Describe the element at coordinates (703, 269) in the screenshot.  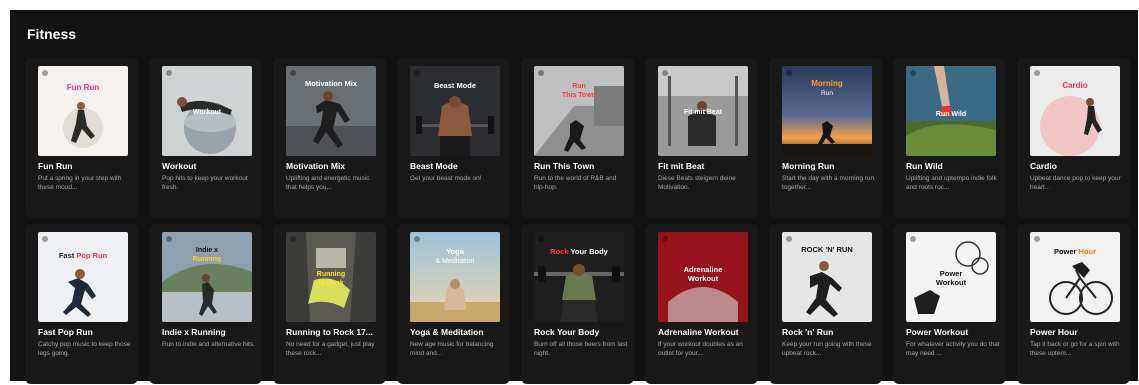
I see `svg-text: Adrenaline` at that location.